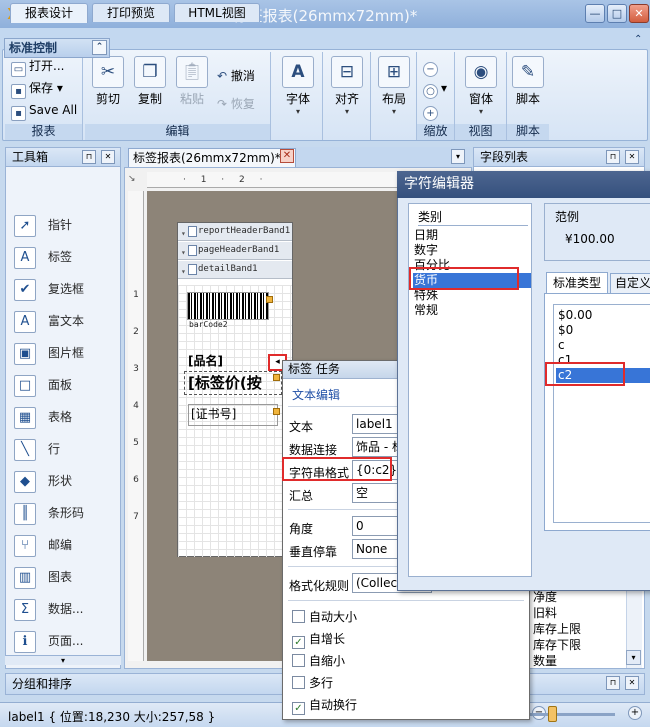 This screenshot has height=727, width=650. What do you see at coordinates (287, 156) in the screenshot?
I see `close-tab-icon: ✕` at bounding box center [287, 156].